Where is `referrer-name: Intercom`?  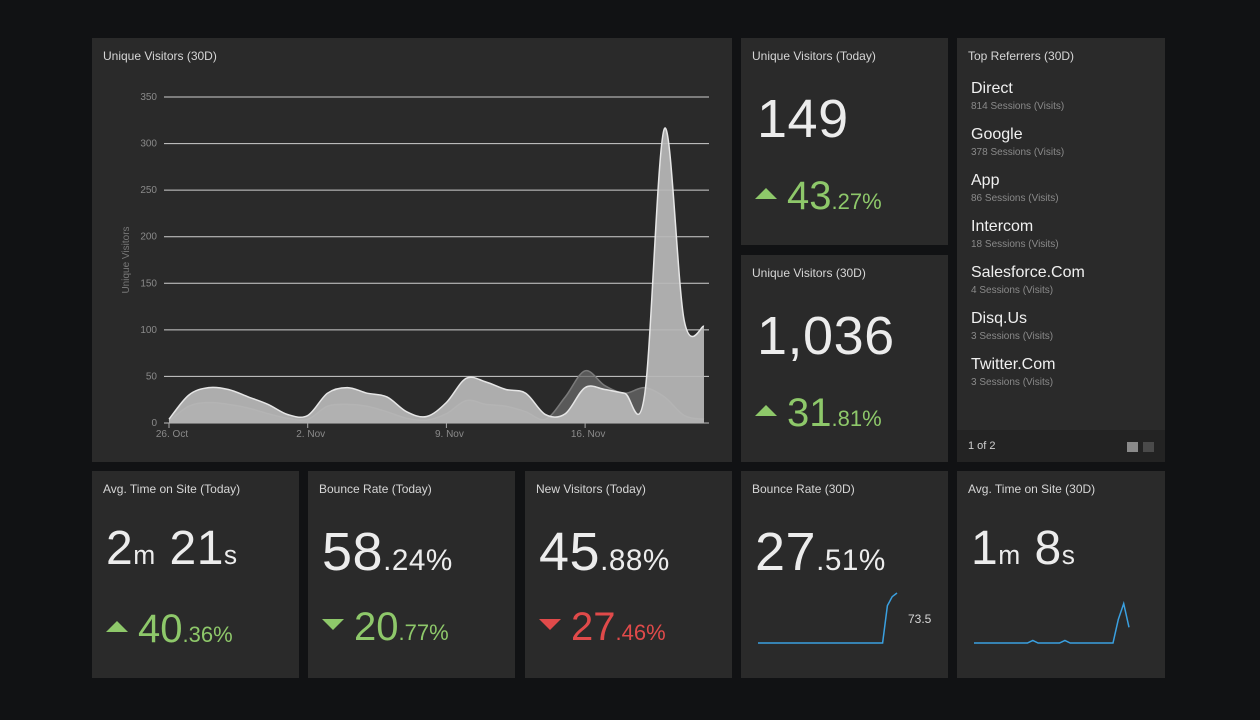
referrer-name: Intercom is located at coordinates (1002, 226).